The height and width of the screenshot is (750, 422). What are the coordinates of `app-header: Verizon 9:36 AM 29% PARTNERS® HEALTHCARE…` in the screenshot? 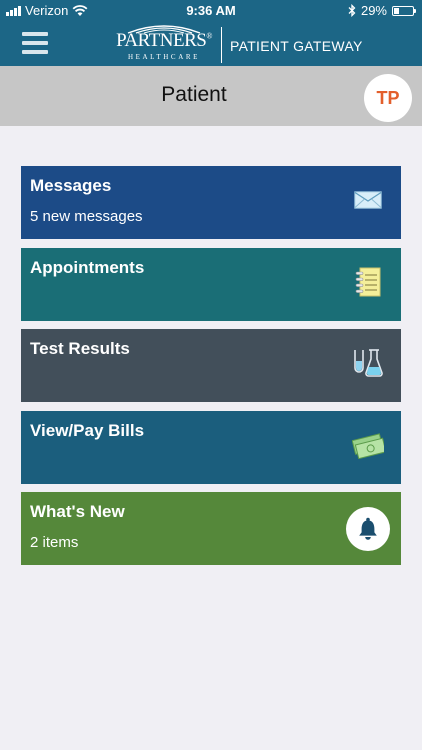 It's located at (211, 33).